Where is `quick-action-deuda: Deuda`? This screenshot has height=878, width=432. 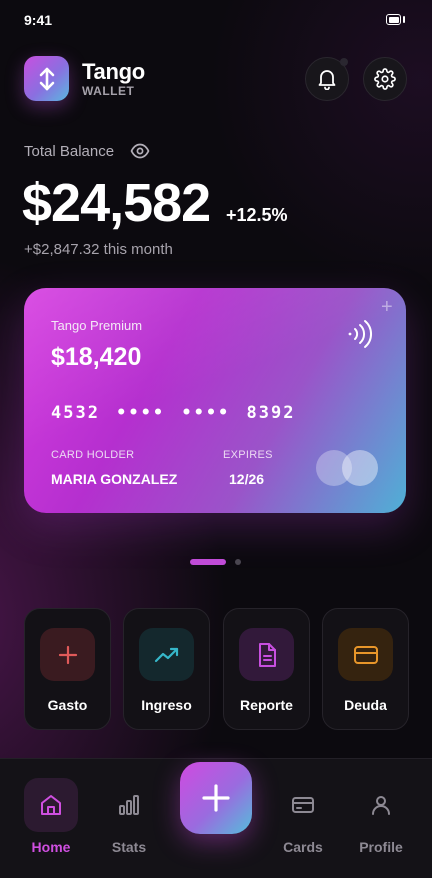 quick-action-deuda: Deuda is located at coordinates (365, 669).